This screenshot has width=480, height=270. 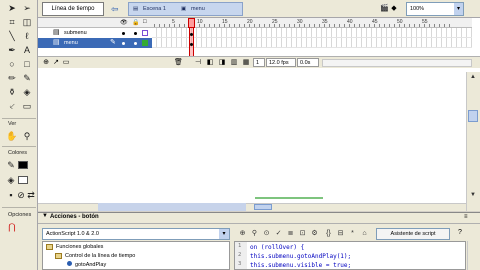 What do you see at coordinates (12, 22) in the screenshot?
I see `free-transform-tool-icon: ⌗` at bounding box center [12, 22].